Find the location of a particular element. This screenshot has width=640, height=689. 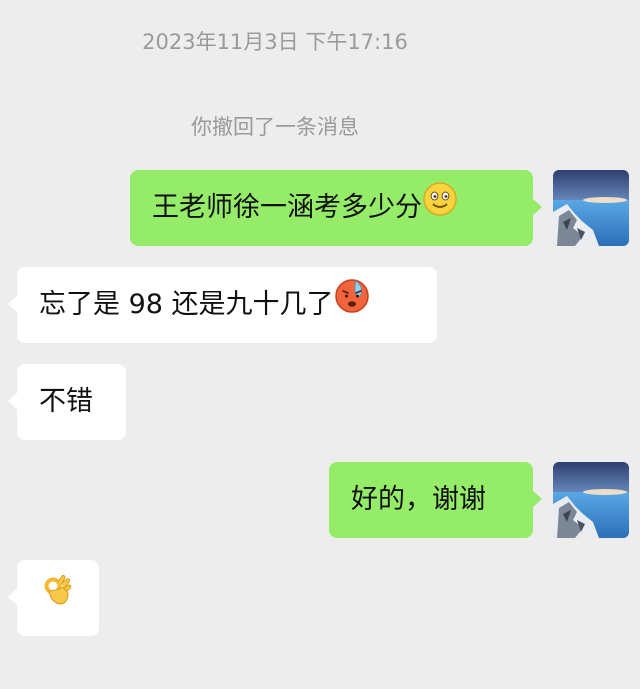

message-text: 好的，谢谢 is located at coordinates (418, 499).